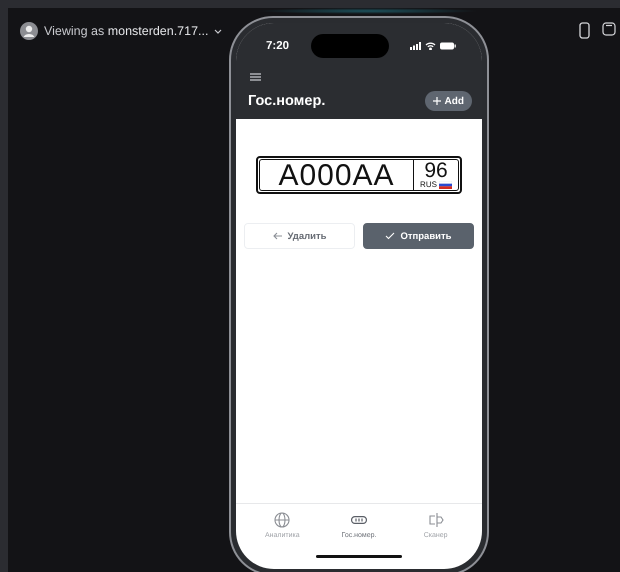 This screenshot has width=620, height=572. Describe the element at coordinates (299, 236) in the screenshot. I see `delete-button: Удалить` at that location.